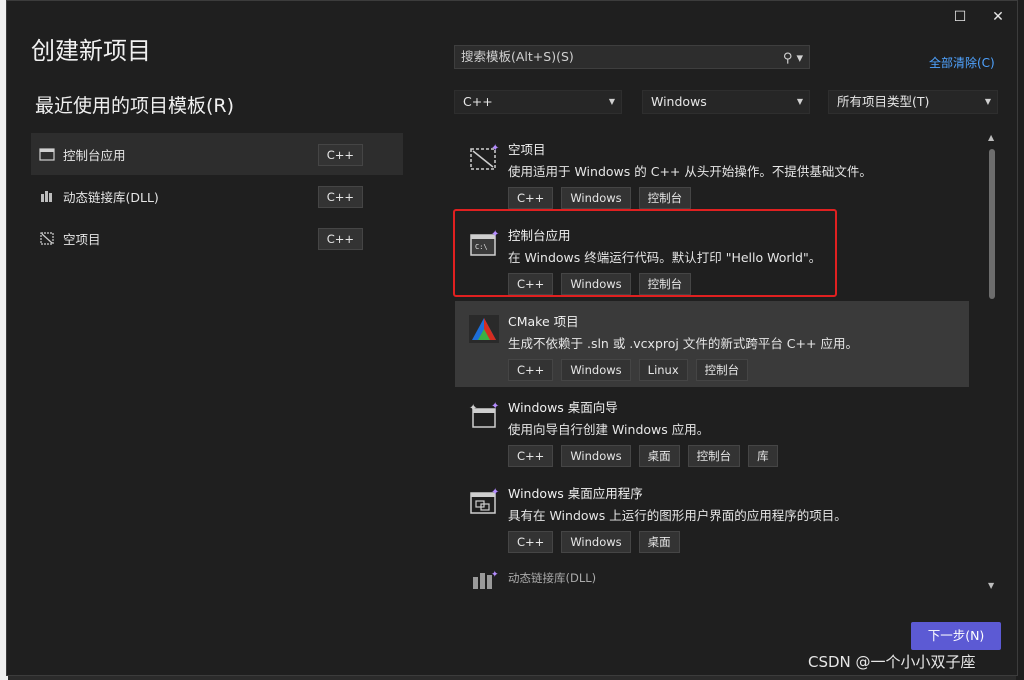  What do you see at coordinates (956, 636) in the screenshot?
I see `next-button: 下一步(N)` at bounding box center [956, 636].